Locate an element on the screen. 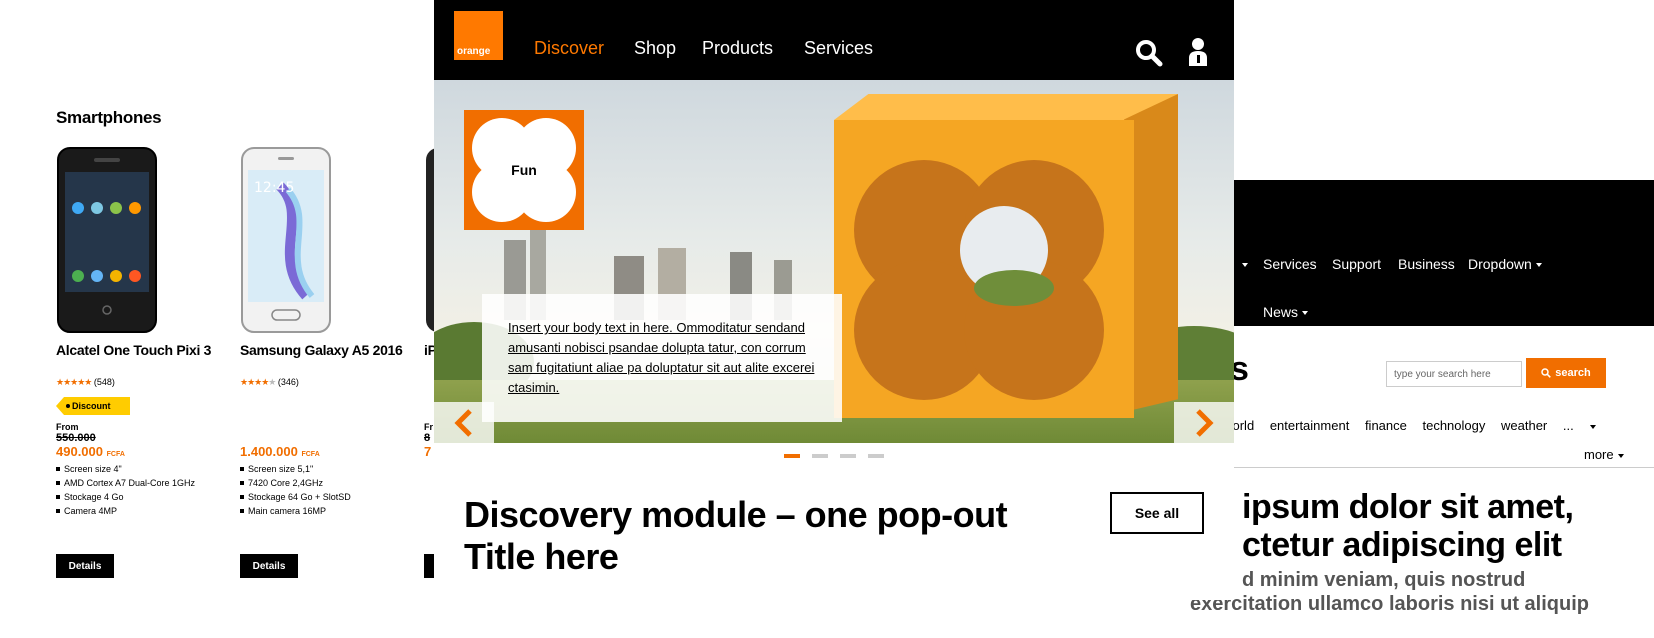 Image resolution: width=1654 pixels, height=638 pixels. category-tile: Fun is located at coordinates (524, 170).